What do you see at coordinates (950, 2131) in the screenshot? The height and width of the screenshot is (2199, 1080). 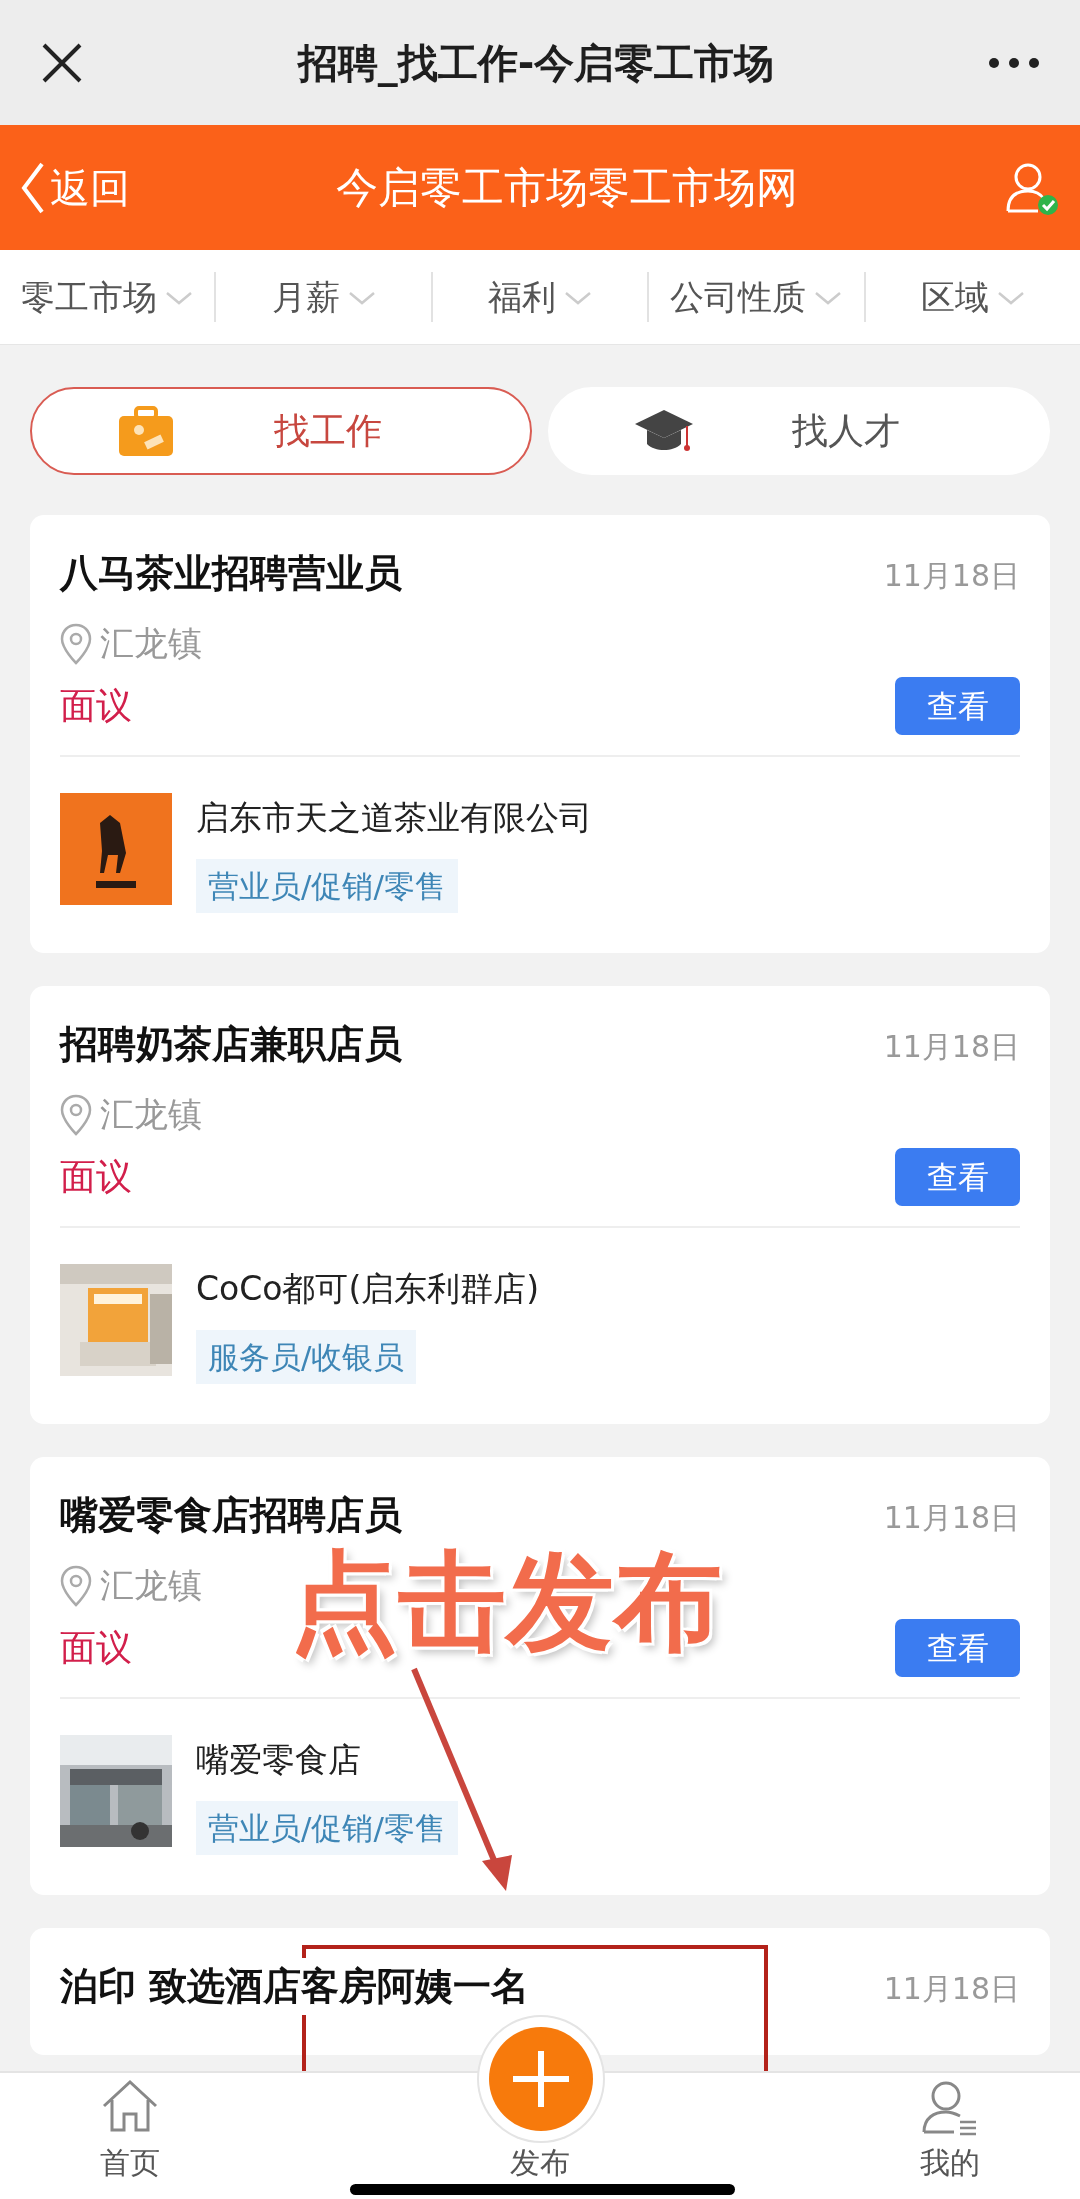 I see `tab-bar-item: 我的` at bounding box center [950, 2131].